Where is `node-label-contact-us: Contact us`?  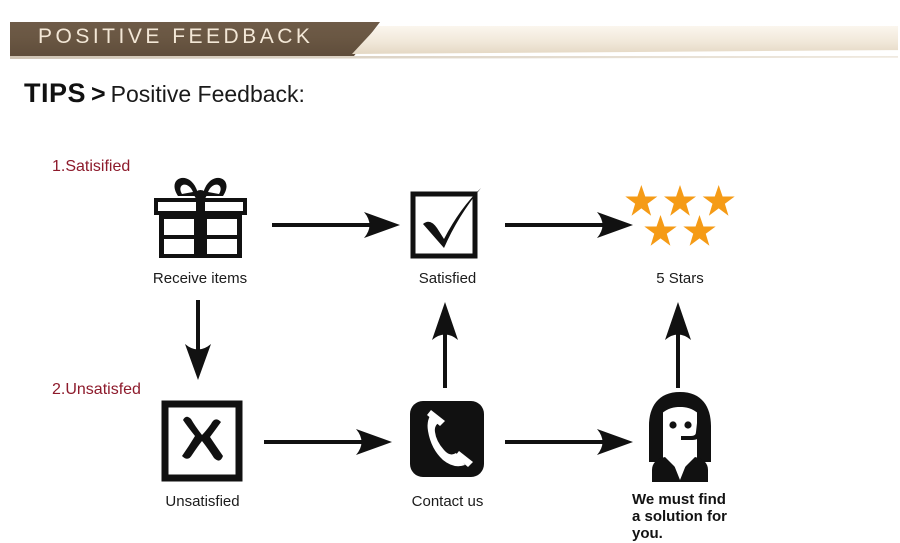
node-label-contact-us: Contact us is located at coordinates (447, 501).